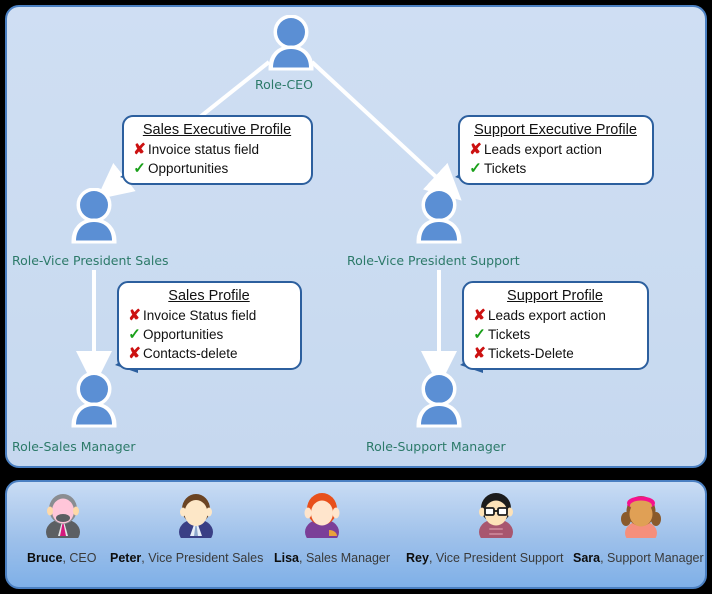 This screenshot has width=712, height=594. I want to click on person-peter, so click(196, 517).